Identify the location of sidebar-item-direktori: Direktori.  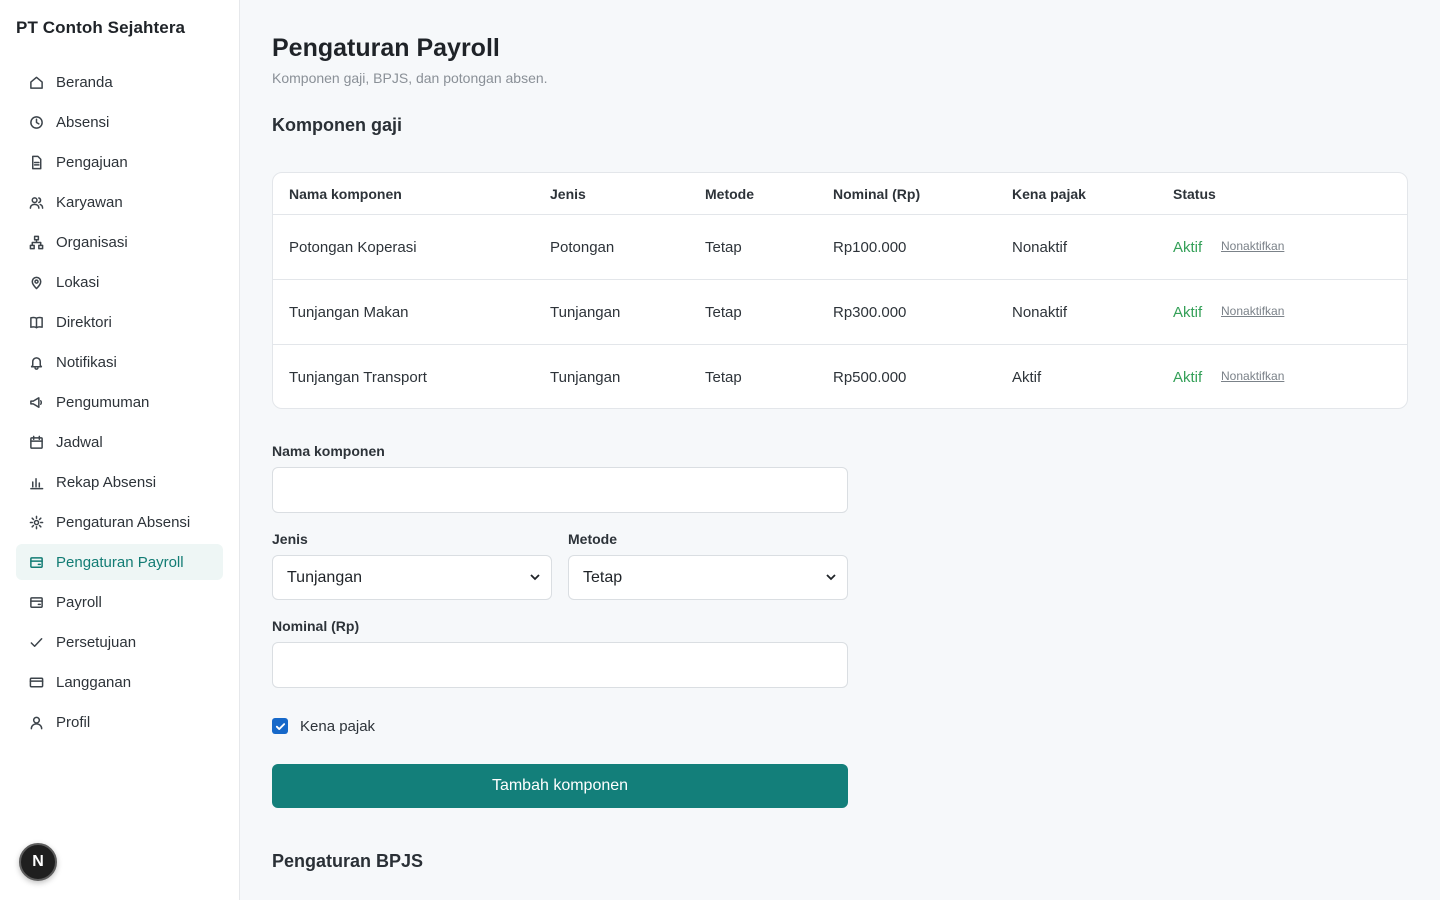
(119, 322).